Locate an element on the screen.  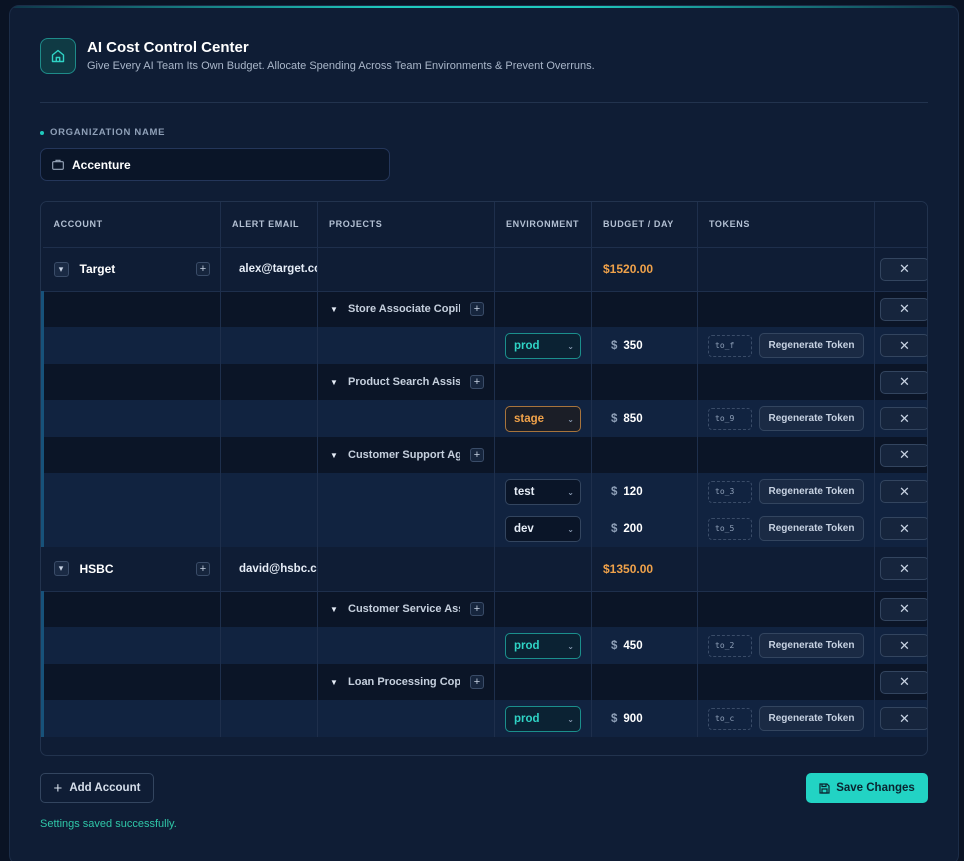
project-name-input: Product Search Assistant is located at coordinates (404, 382).